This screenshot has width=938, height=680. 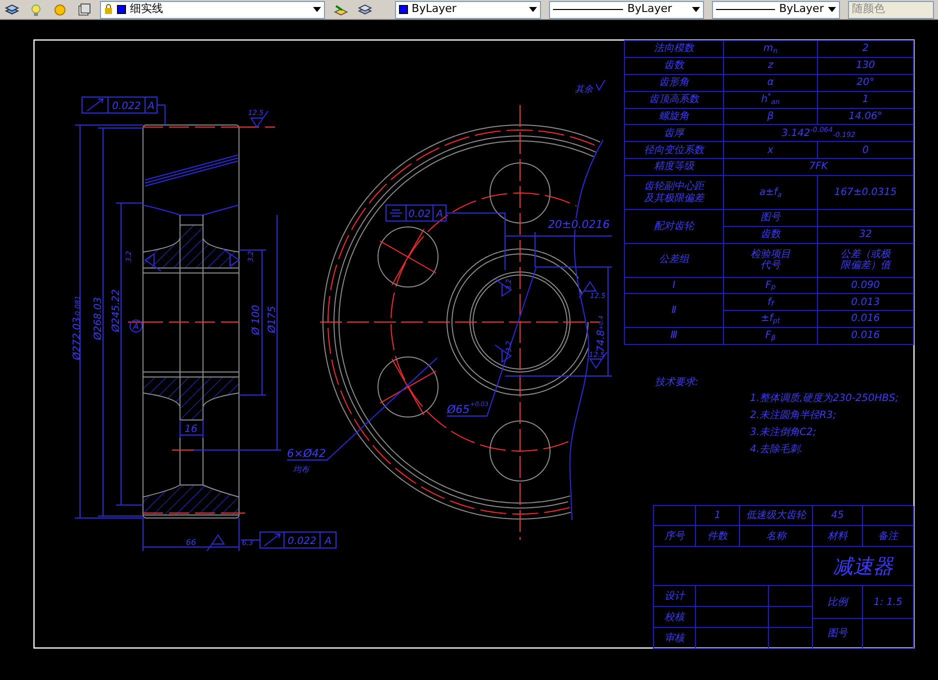 I want to click on table-cell: m$_{n}$, so click(x=771, y=49).